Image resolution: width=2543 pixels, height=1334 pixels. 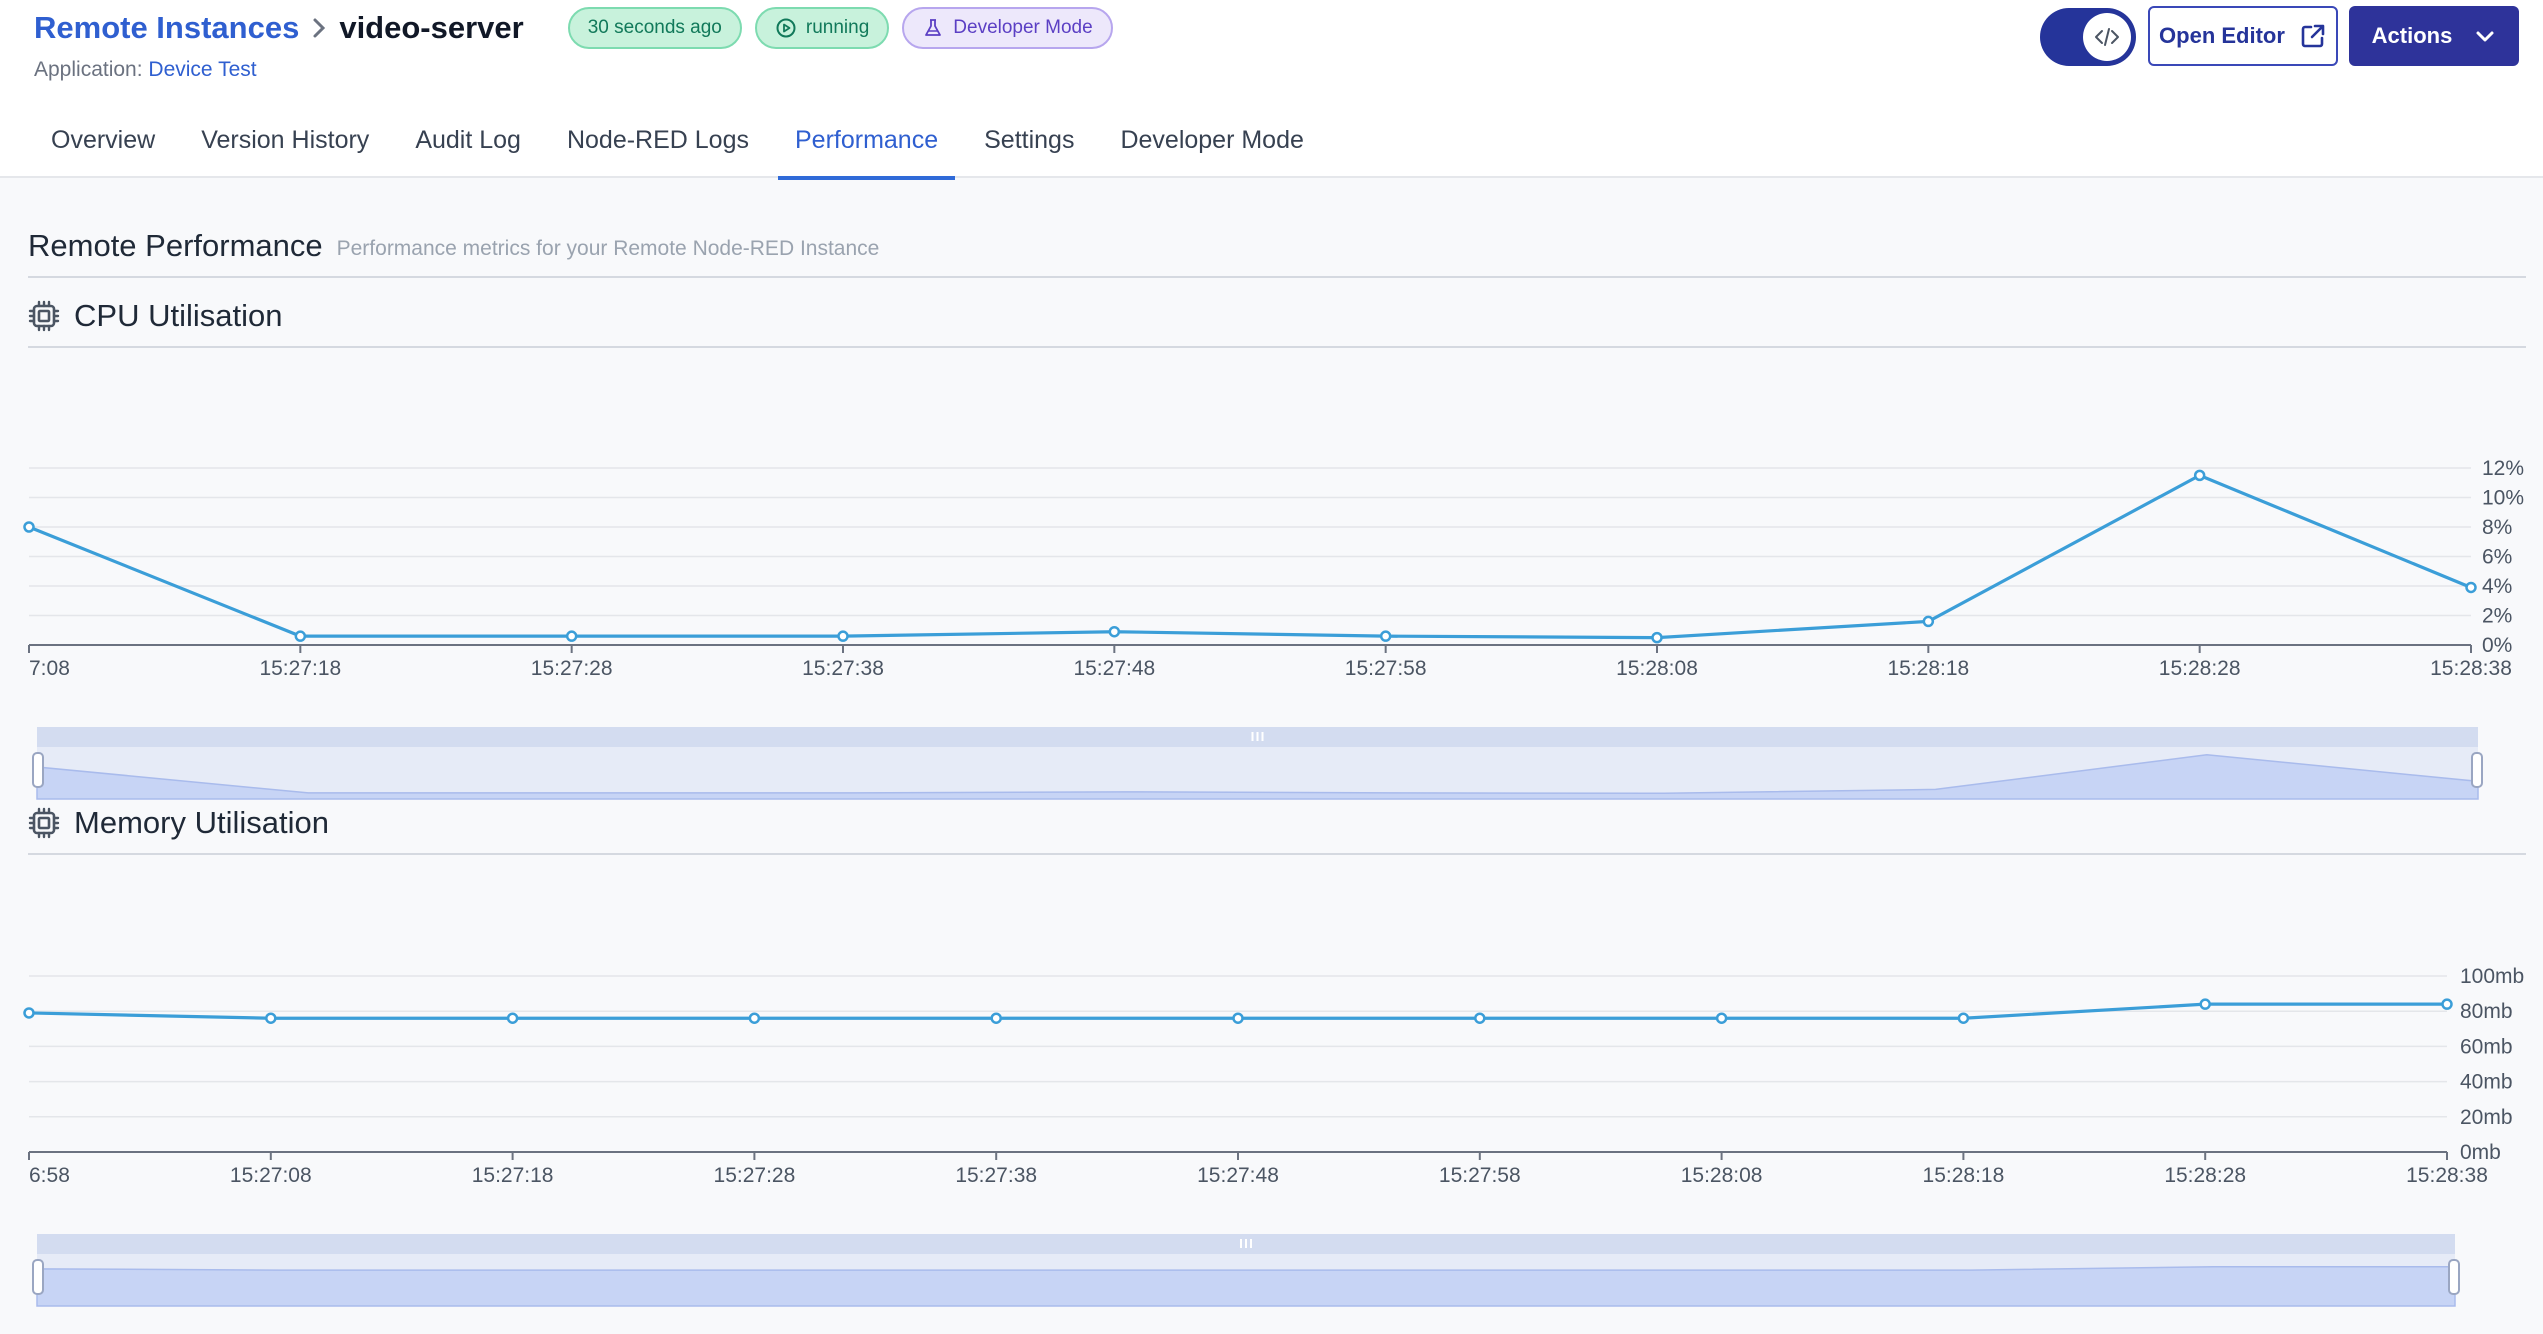 What do you see at coordinates (468, 148) in the screenshot?
I see `tab-audit-log: Audit Log` at bounding box center [468, 148].